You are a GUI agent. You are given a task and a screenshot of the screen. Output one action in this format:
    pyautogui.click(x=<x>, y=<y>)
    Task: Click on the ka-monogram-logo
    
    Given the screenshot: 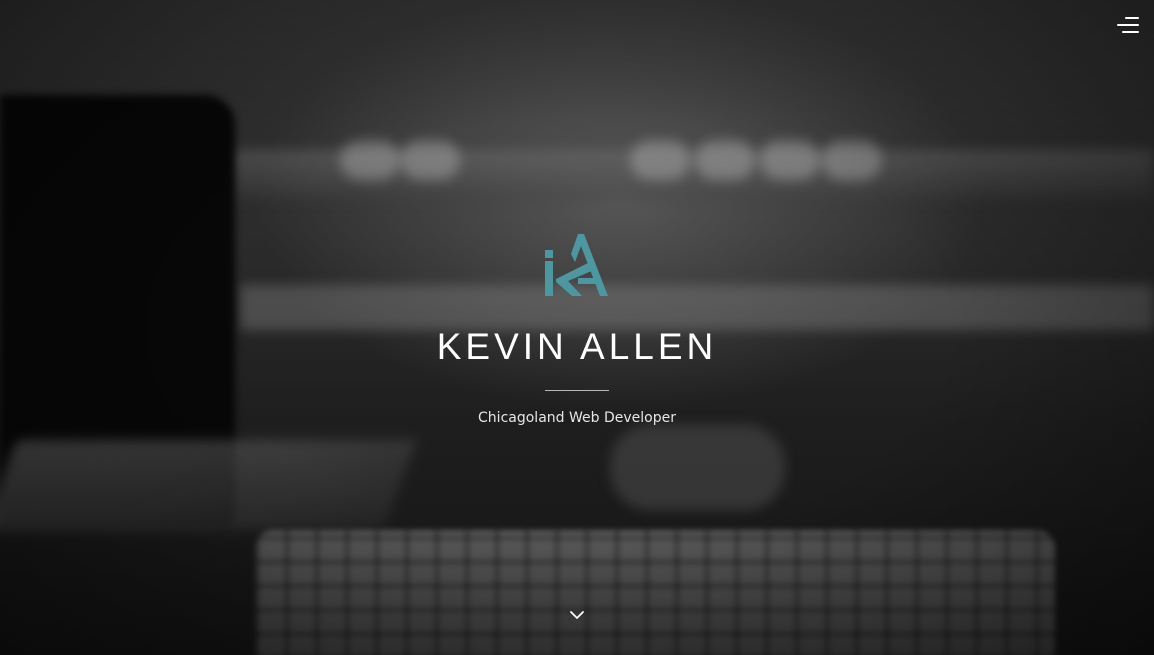 What is the action you would take?
    pyautogui.click(x=576, y=265)
    